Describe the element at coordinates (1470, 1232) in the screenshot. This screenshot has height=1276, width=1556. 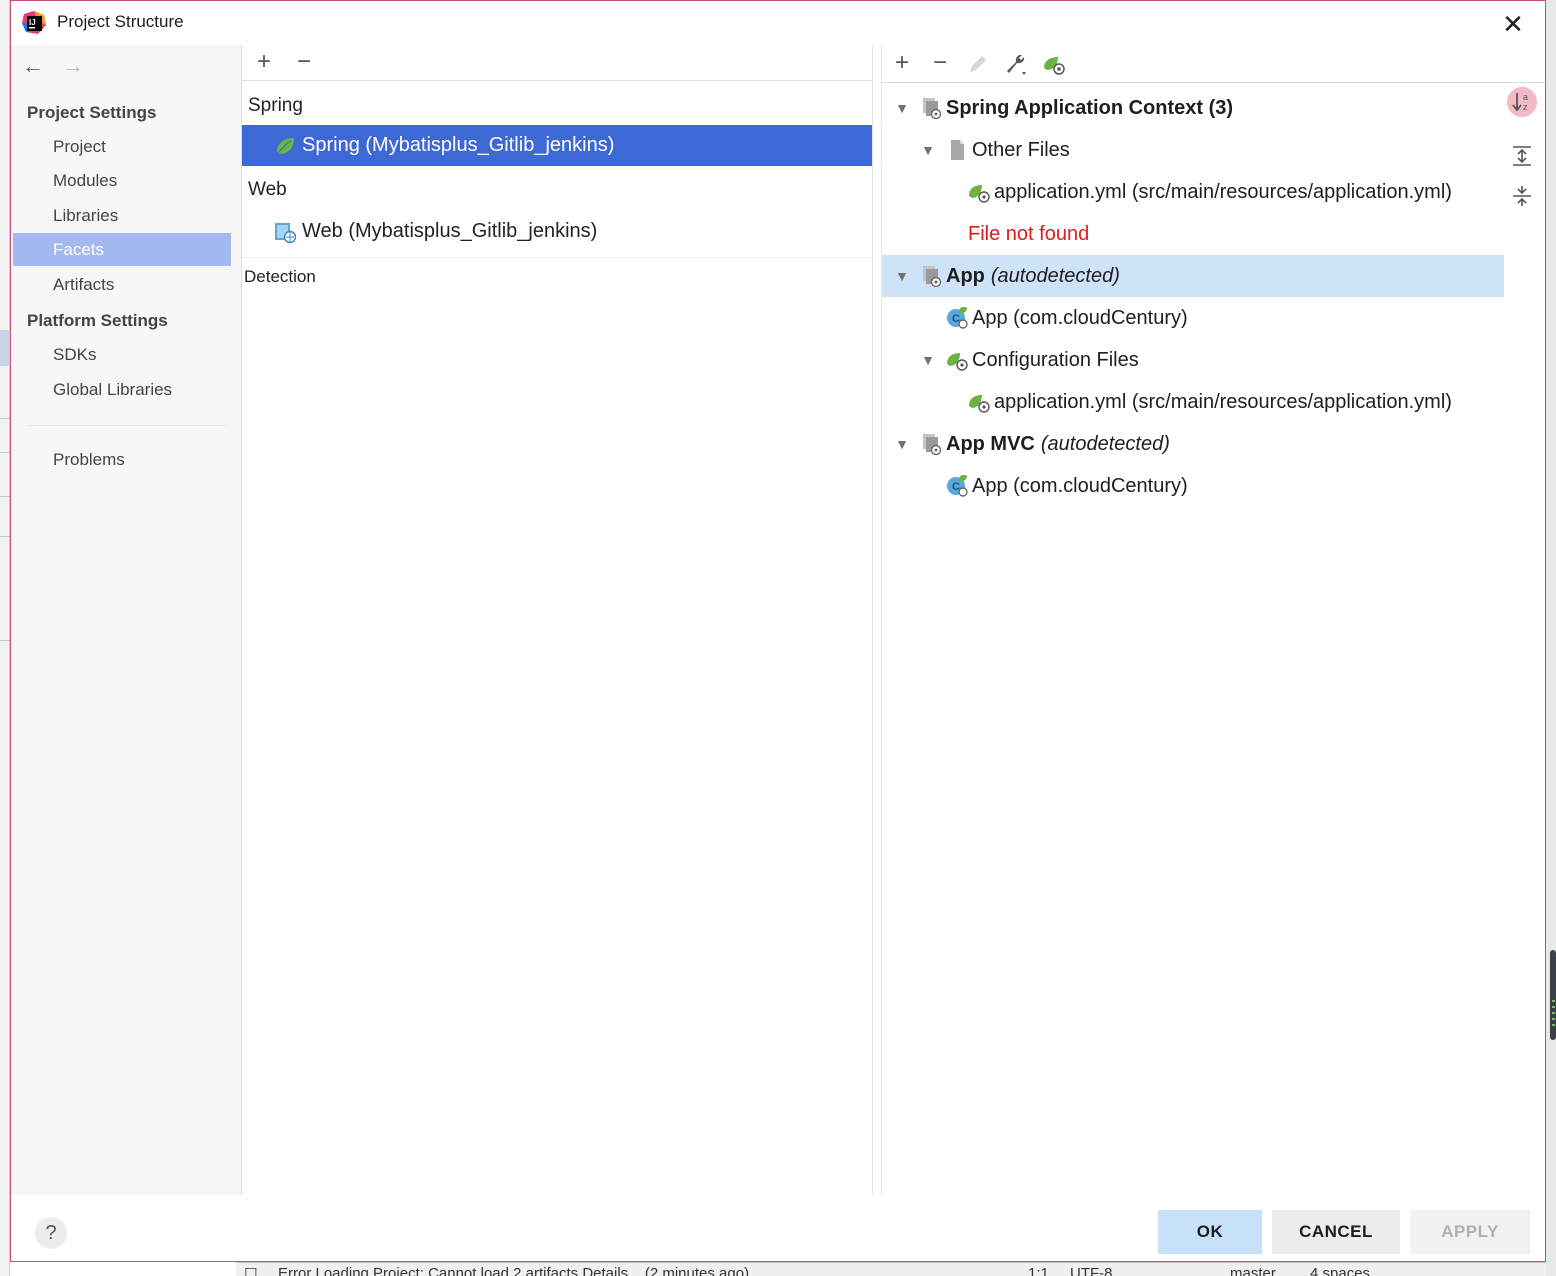
I see `apply-button: APPLY` at that location.